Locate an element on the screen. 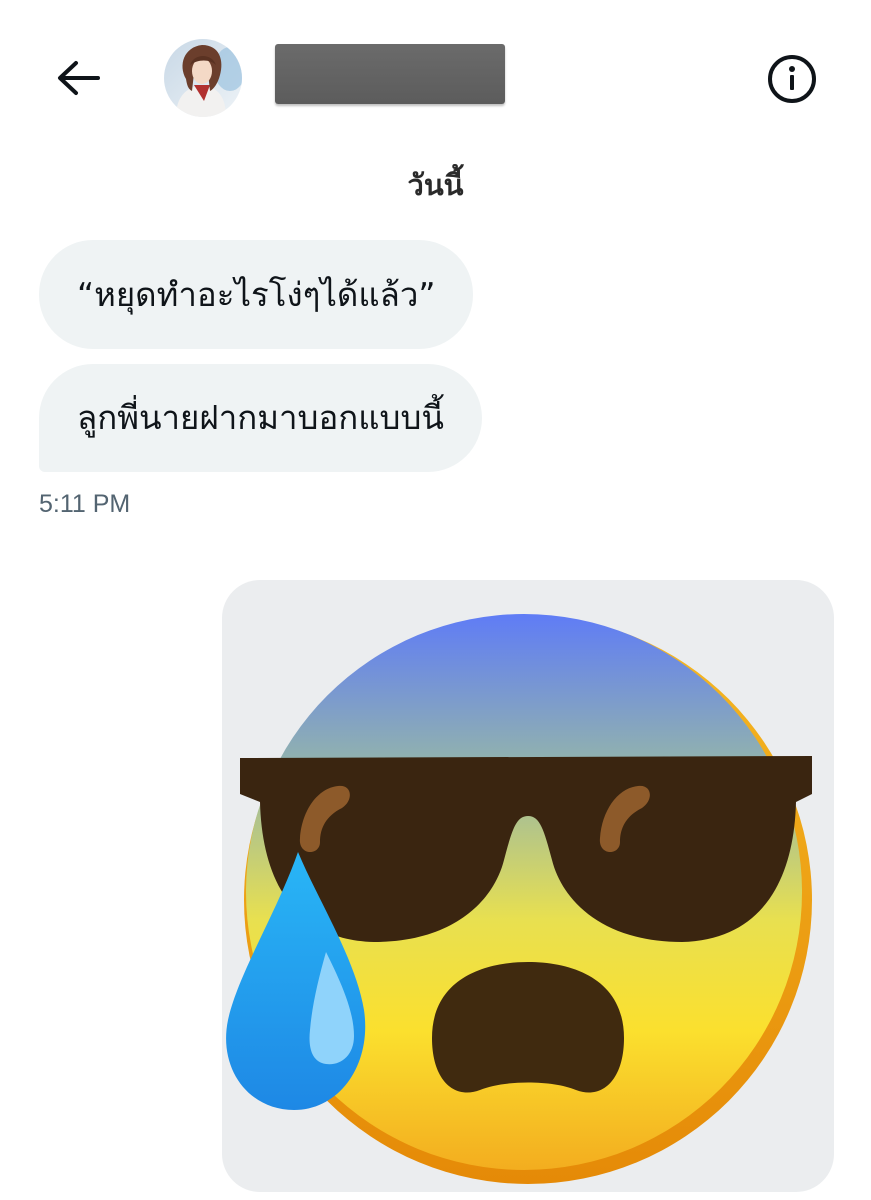  received-message-bubble: “หยุดทำอะไรโง่ๆได้แล้ว” is located at coordinates (256, 294).